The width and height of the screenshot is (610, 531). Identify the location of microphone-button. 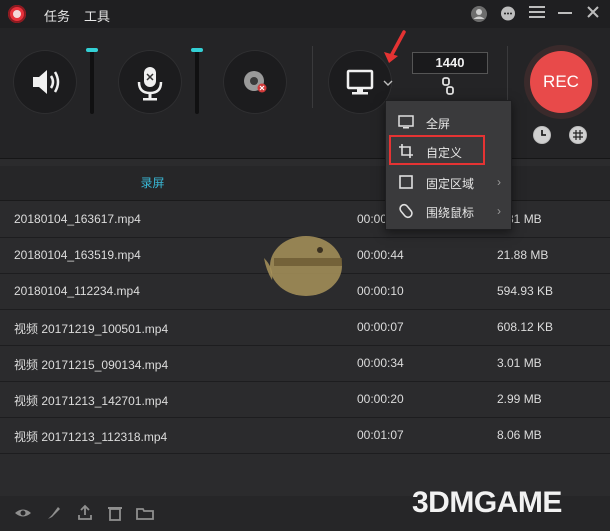
(150, 82).